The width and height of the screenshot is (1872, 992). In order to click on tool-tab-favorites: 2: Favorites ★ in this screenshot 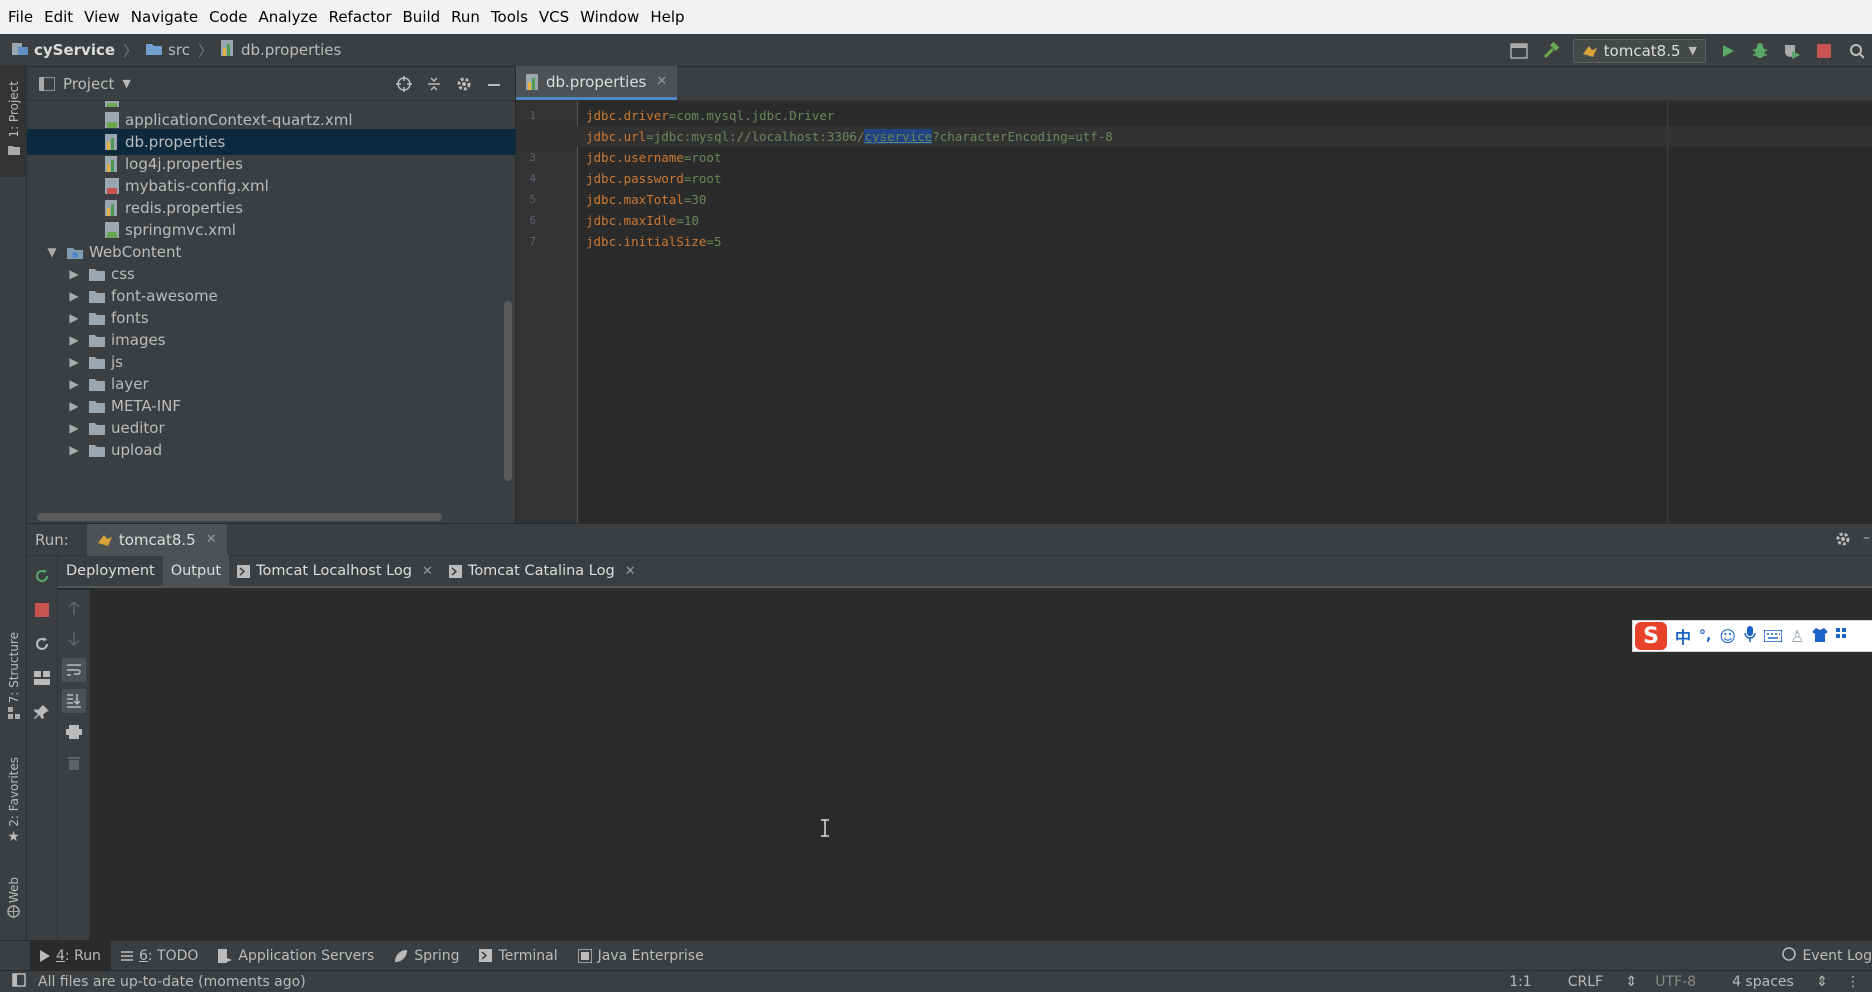, I will do `click(13, 807)`.